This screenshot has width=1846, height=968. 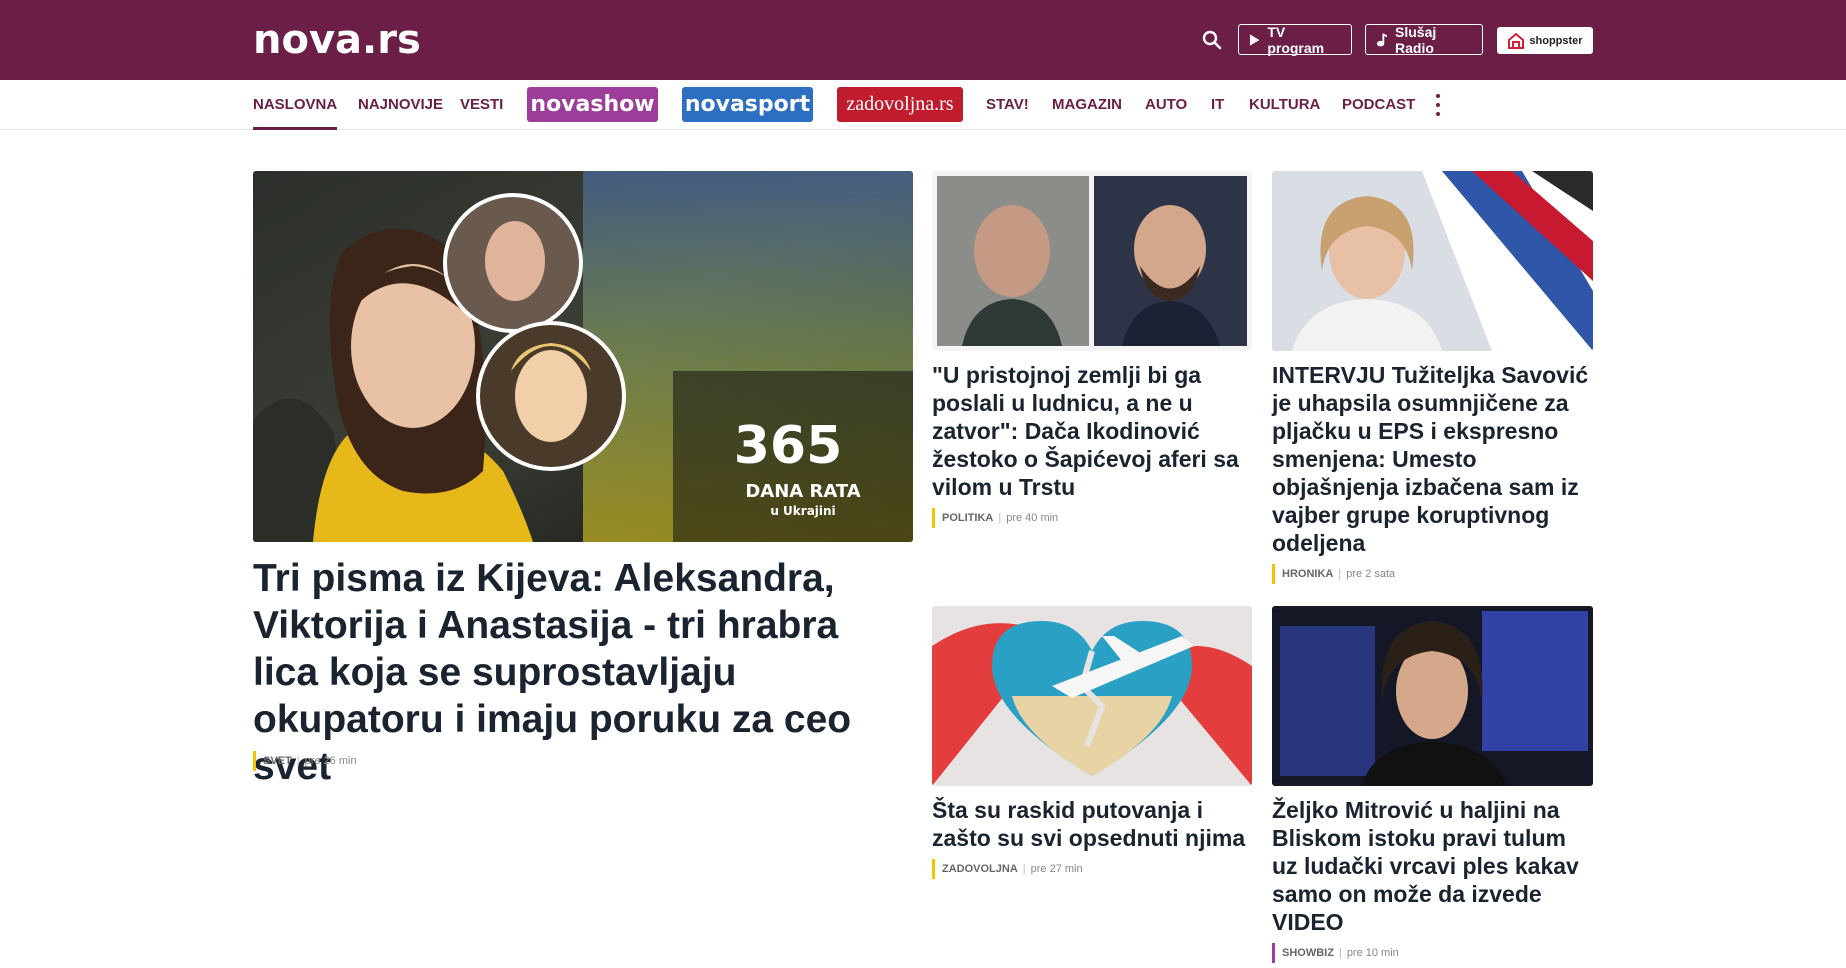 I want to click on shoppster-button: shoppster, so click(x=1545, y=40).